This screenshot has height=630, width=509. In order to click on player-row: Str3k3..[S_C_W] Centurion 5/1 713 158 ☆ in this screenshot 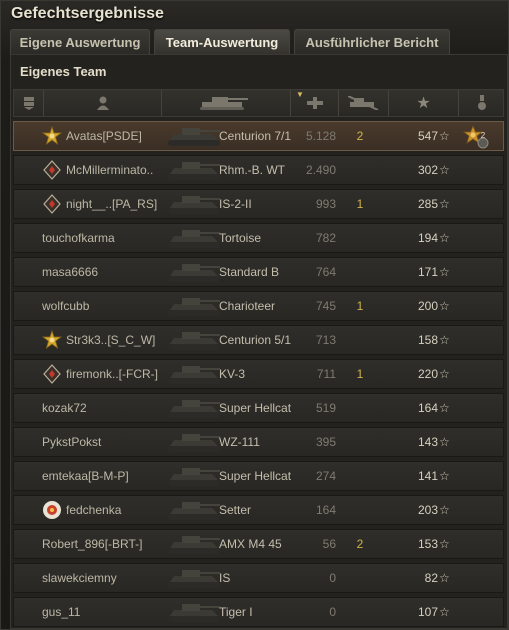, I will do `click(258, 340)`.